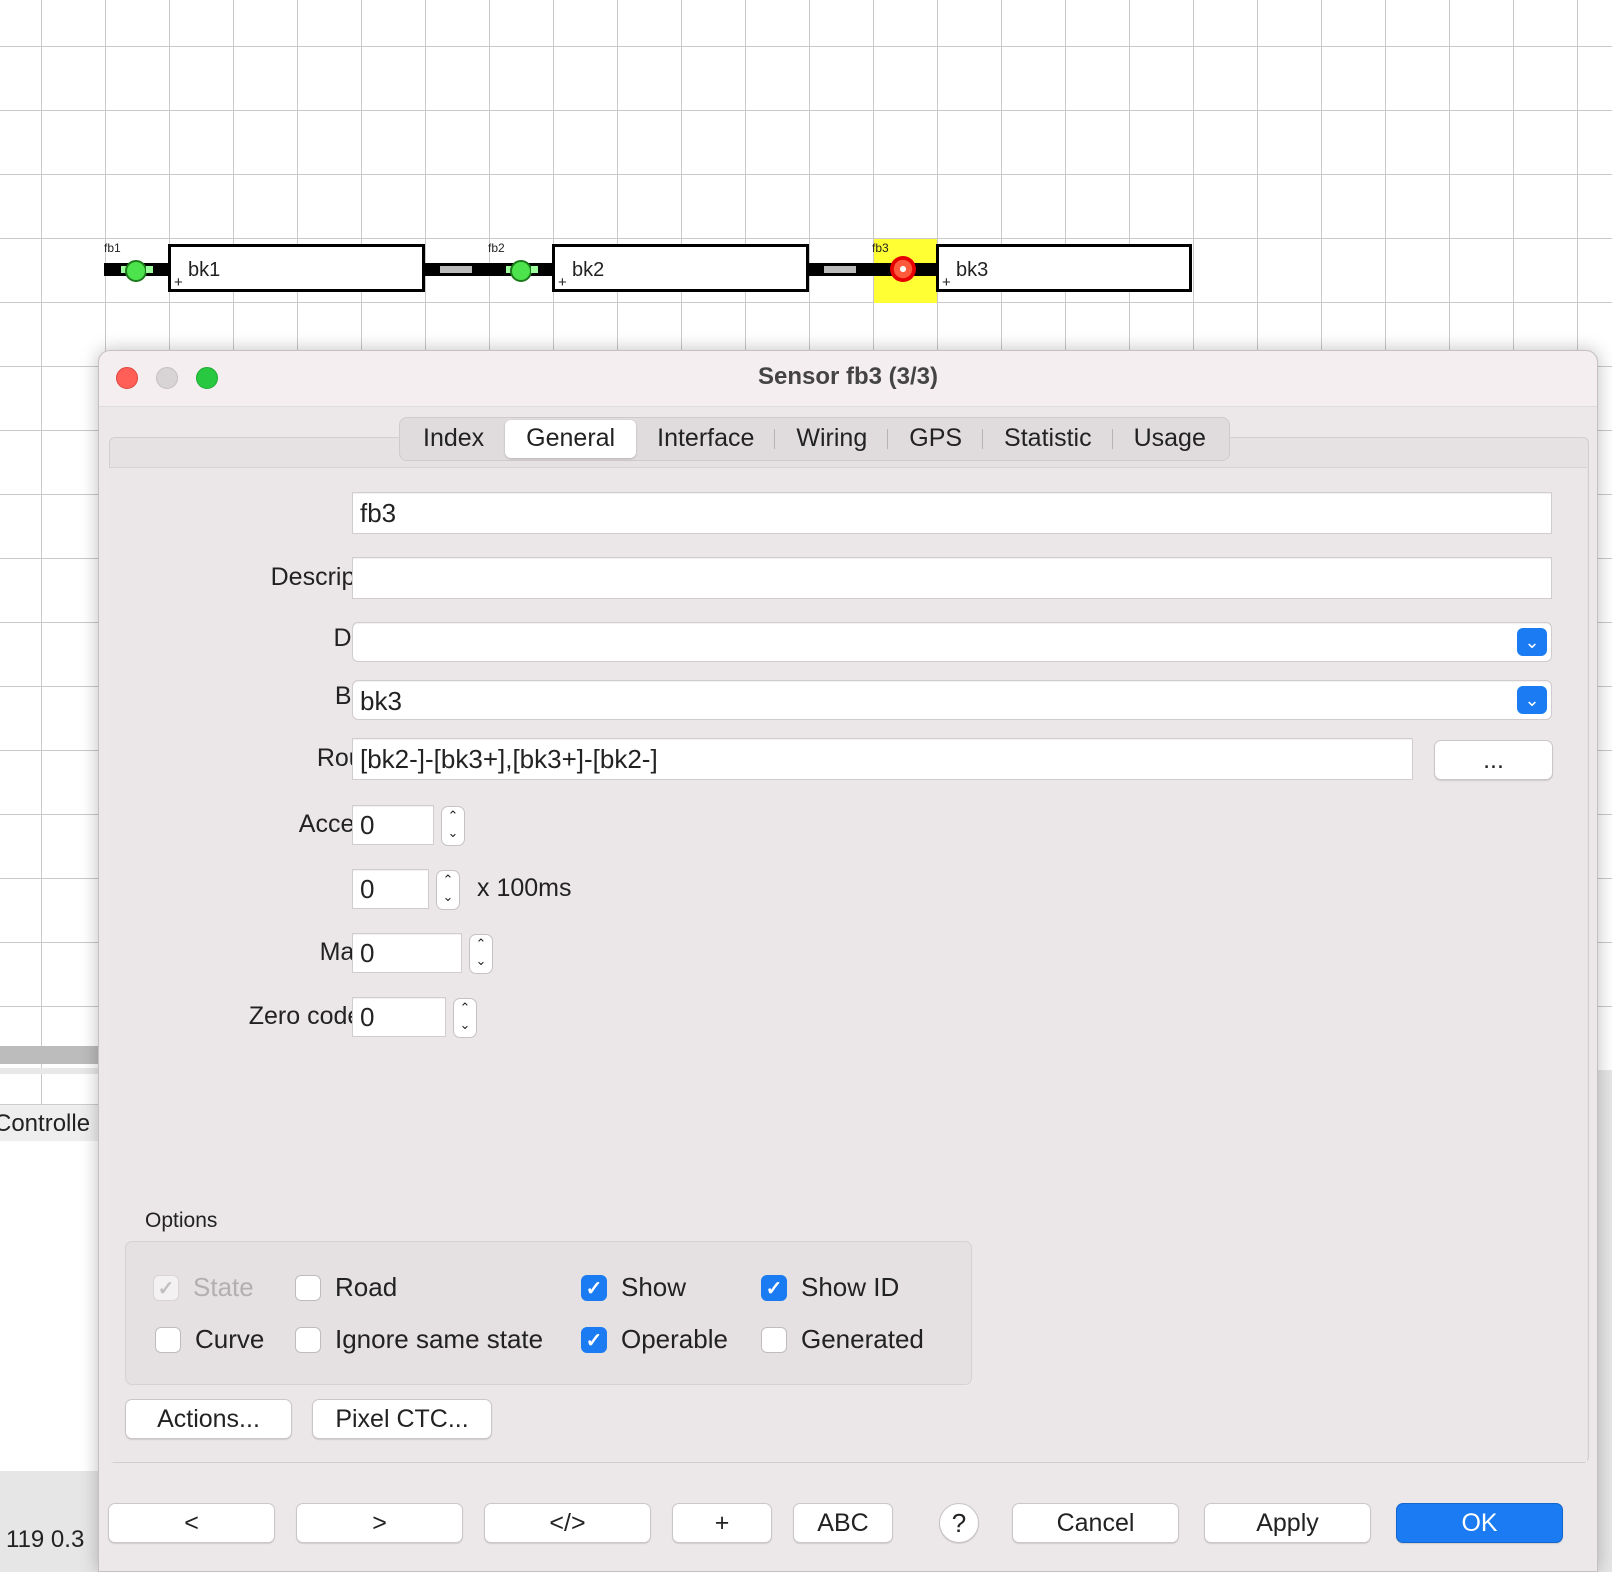 The height and width of the screenshot is (1572, 1612). I want to click on background-right-panel, so click(1605, 1321).